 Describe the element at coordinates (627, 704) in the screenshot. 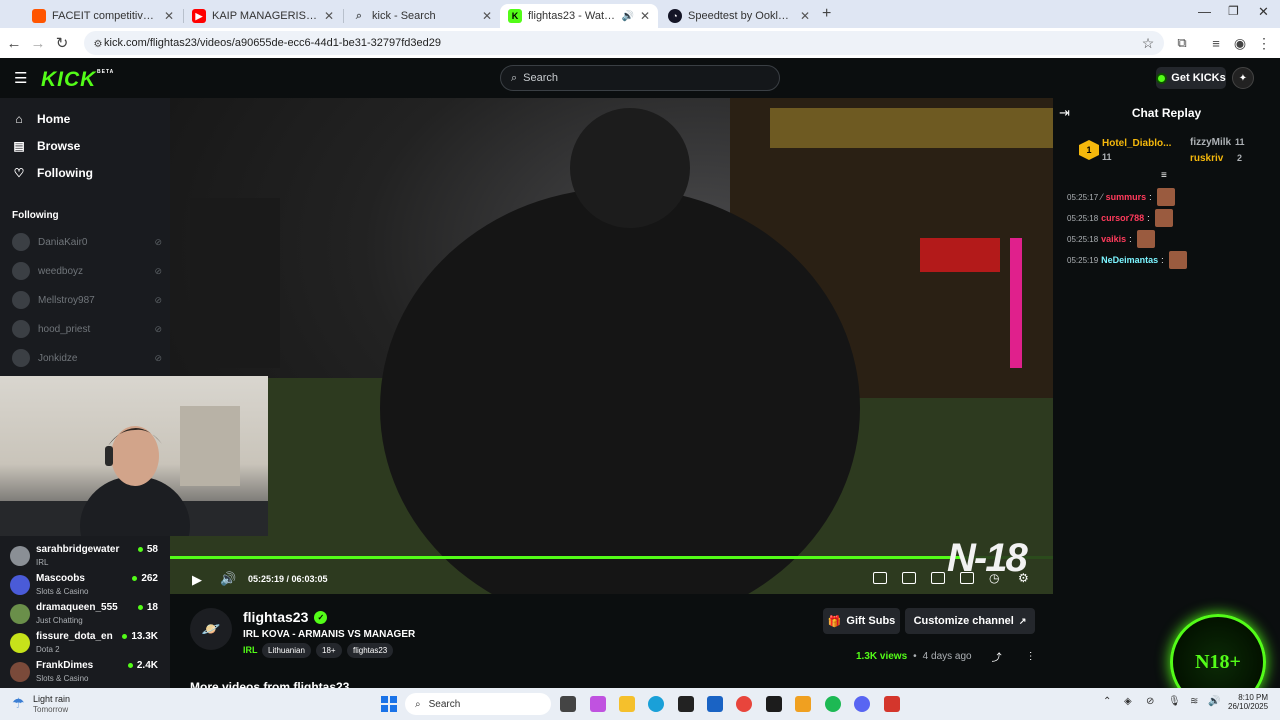

I see `file-explorer-icon` at that location.